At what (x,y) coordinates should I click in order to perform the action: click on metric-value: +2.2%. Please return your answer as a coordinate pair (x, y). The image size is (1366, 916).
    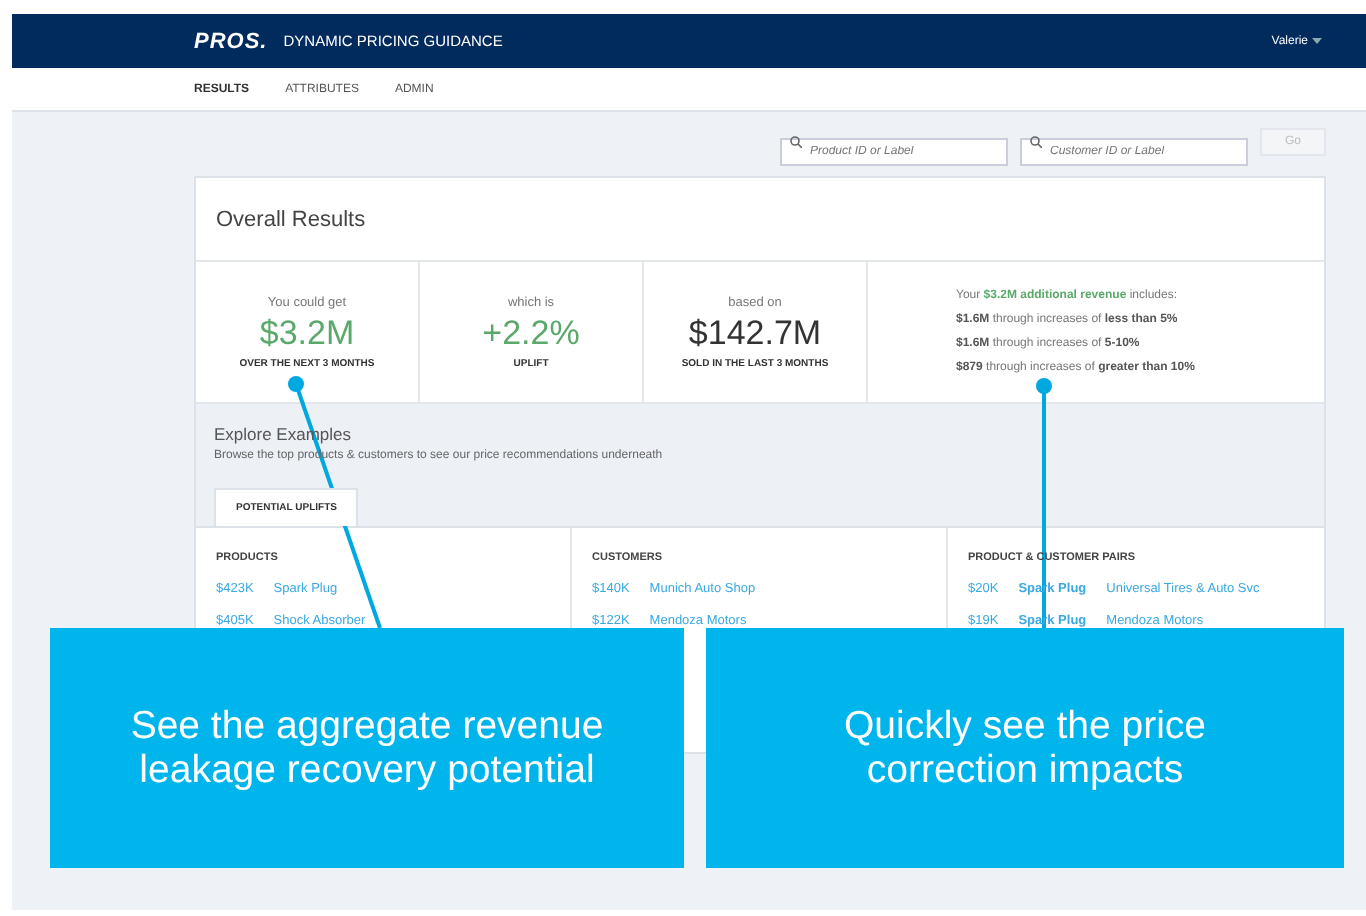
    Looking at the image, I should click on (531, 333).